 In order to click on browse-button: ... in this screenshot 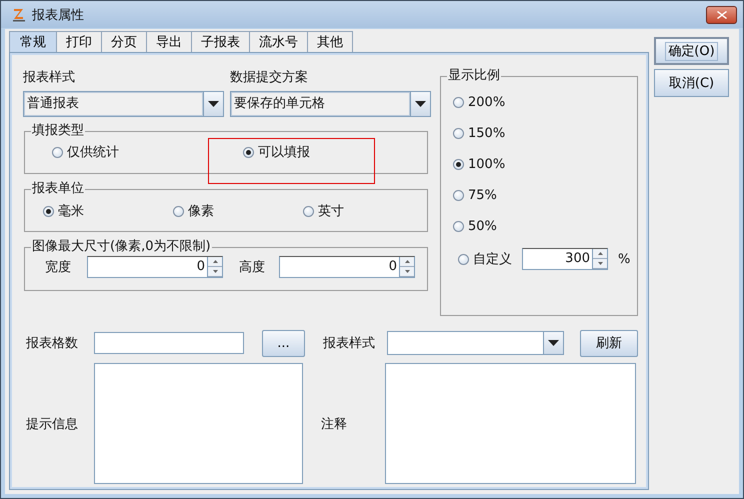, I will do `click(283, 343)`.